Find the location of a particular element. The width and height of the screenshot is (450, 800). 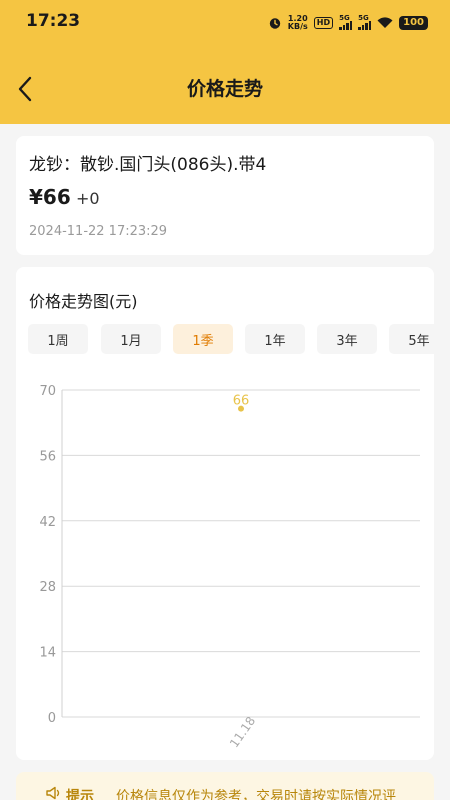

y-tick-label: 70 is located at coordinates (47, 391).